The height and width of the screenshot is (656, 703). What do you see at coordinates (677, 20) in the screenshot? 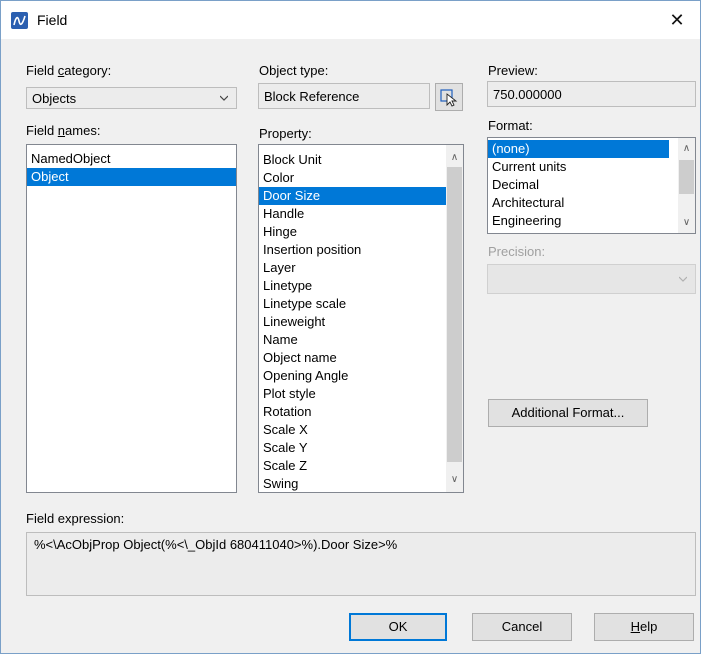
I see `close-icon: ✕` at bounding box center [677, 20].